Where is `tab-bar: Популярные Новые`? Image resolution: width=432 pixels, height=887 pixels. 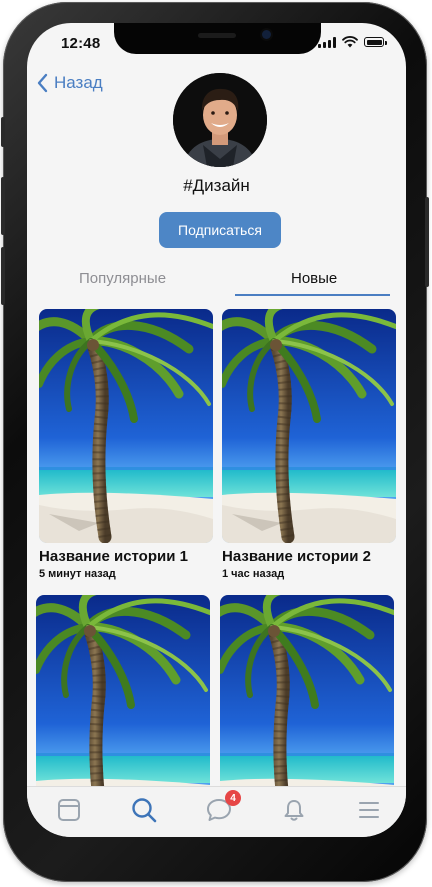 tab-bar: Популярные Новые is located at coordinates (216, 284).